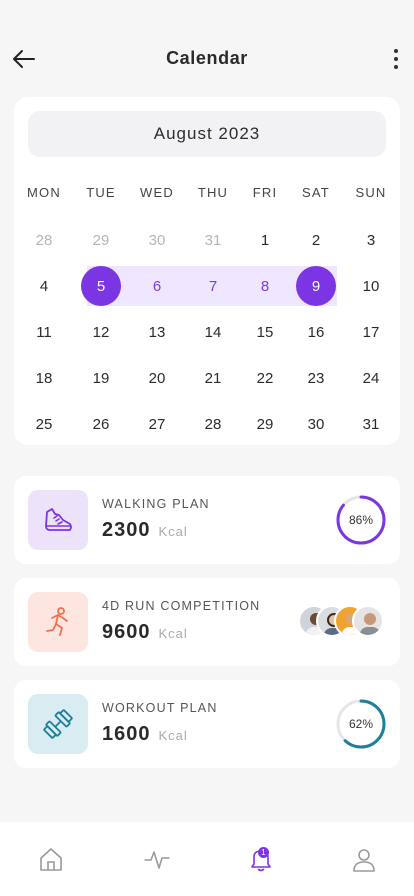 The width and height of the screenshot is (414, 896). I want to click on nav-notifications: 1, so click(261, 859).